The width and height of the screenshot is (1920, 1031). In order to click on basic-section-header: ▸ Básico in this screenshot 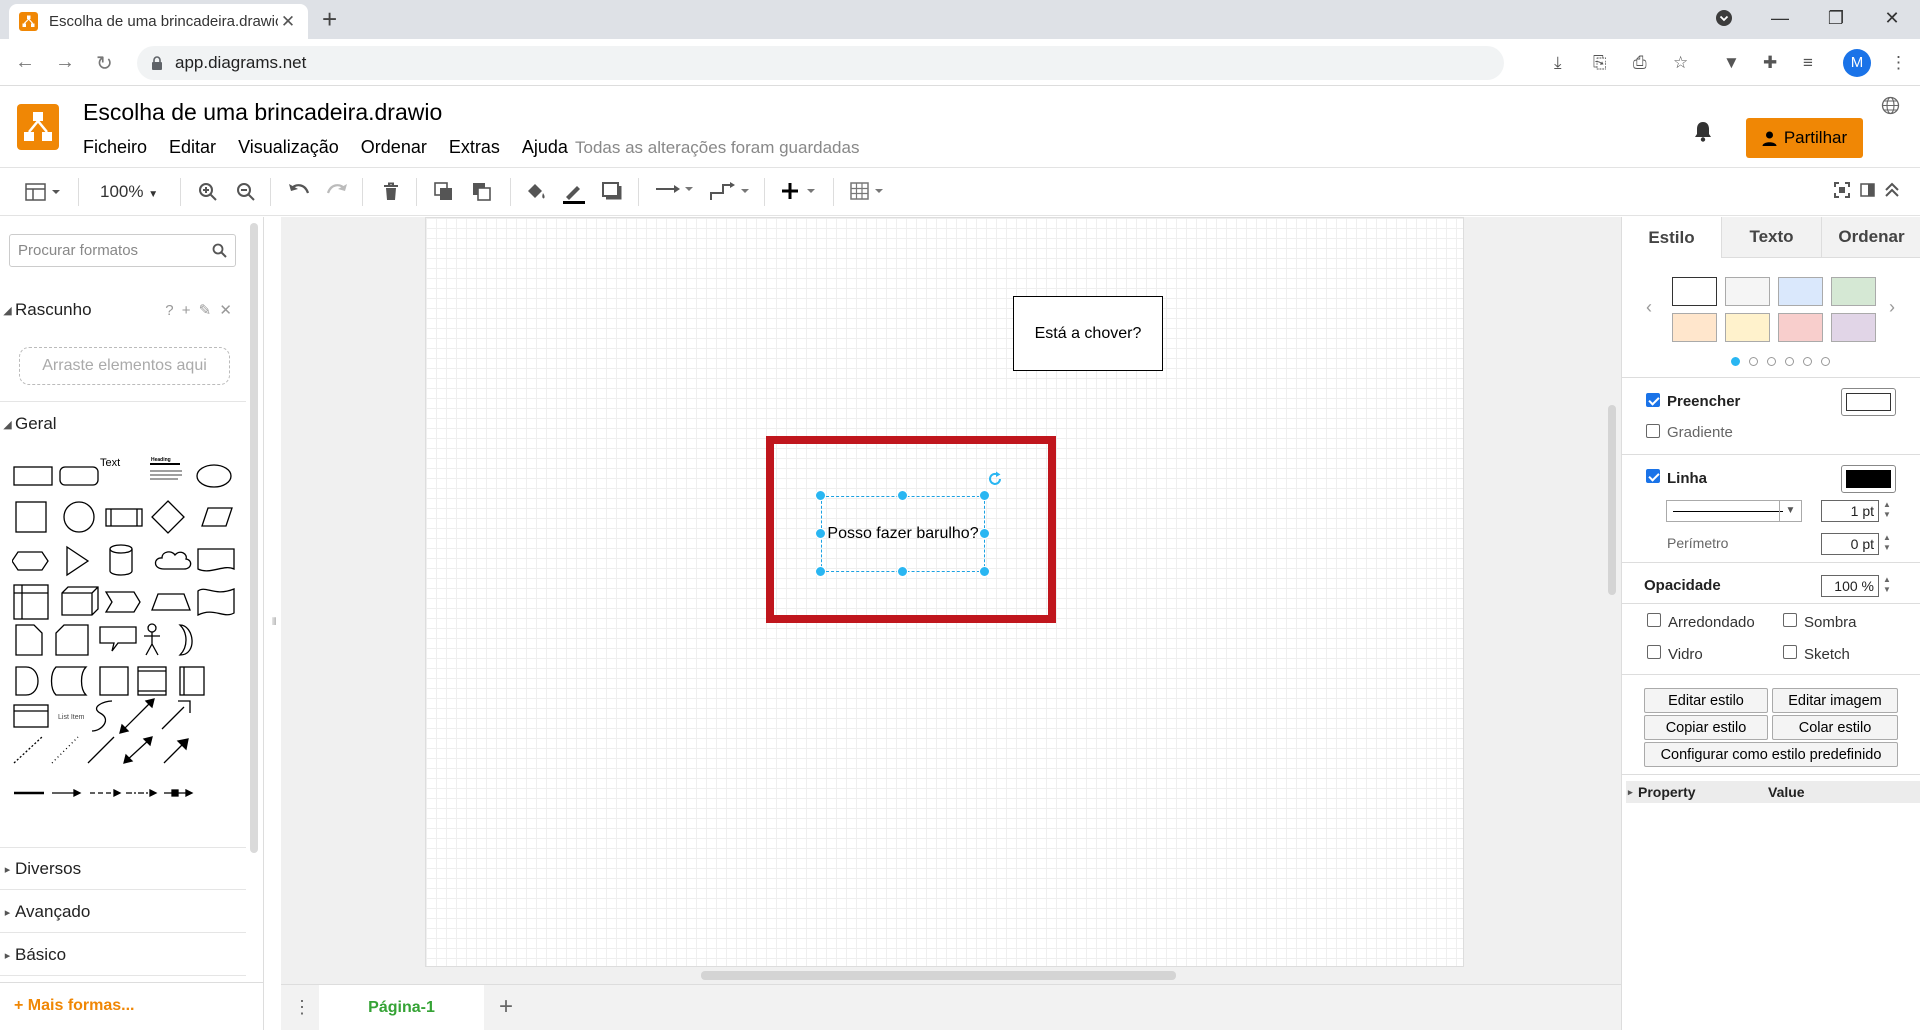, I will do `click(33, 955)`.